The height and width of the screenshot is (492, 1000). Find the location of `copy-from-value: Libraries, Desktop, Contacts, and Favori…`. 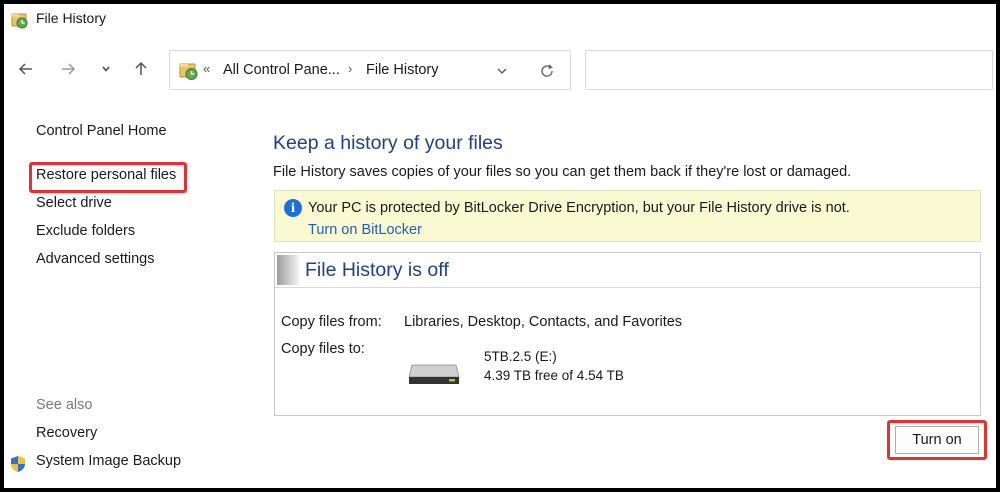

copy-from-value: Libraries, Desktop, Contacts, and Favori… is located at coordinates (543, 322).